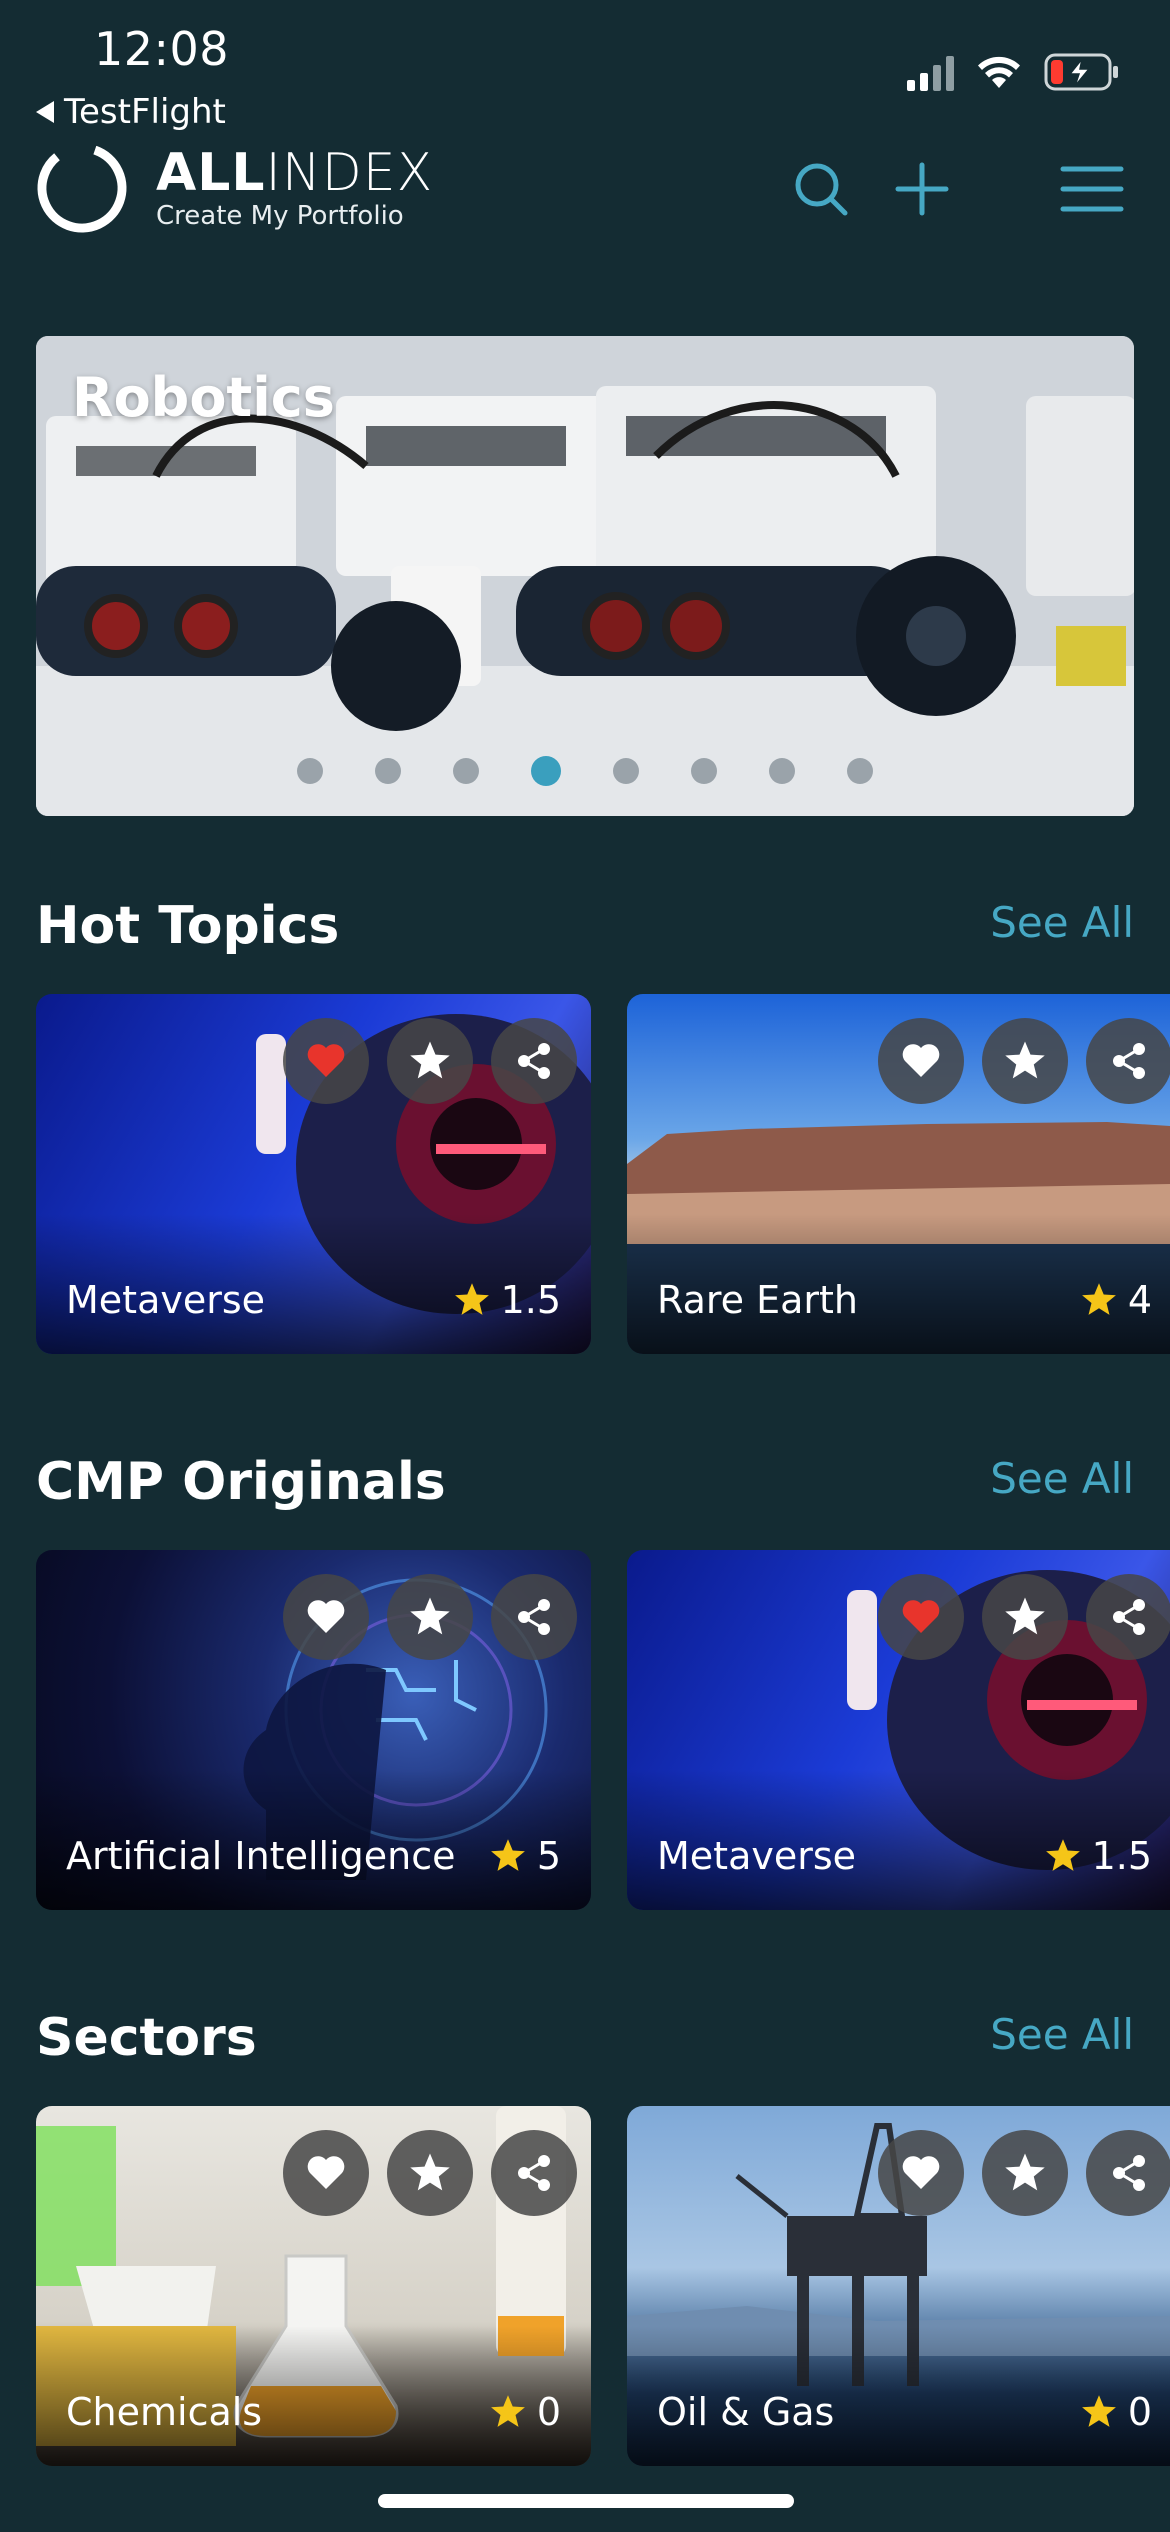  Describe the element at coordinates (546, 771) in the screenshot. I see `carousel-dot-active` at that location.